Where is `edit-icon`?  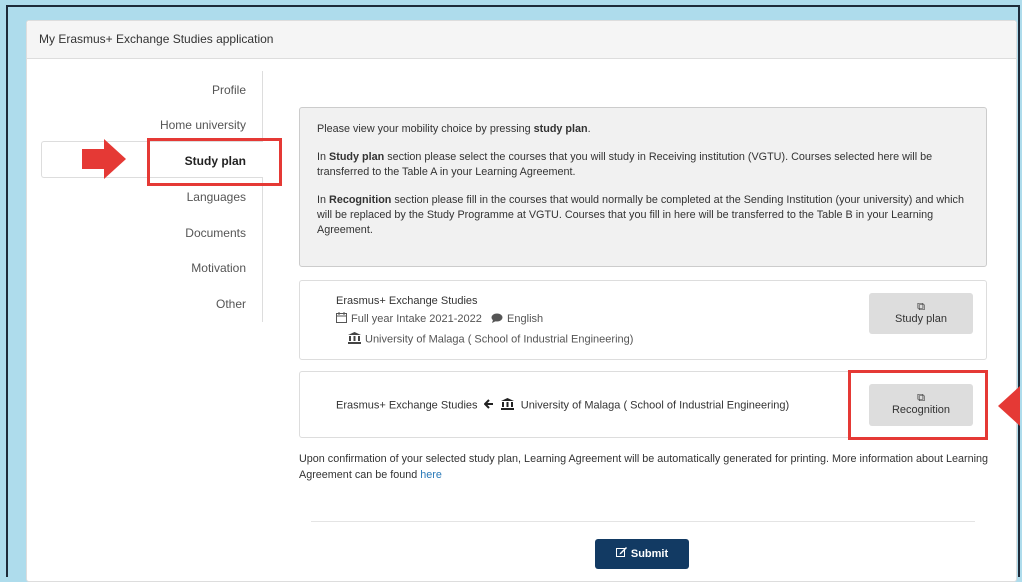
edit-icon is located at coordinates (621, 554).